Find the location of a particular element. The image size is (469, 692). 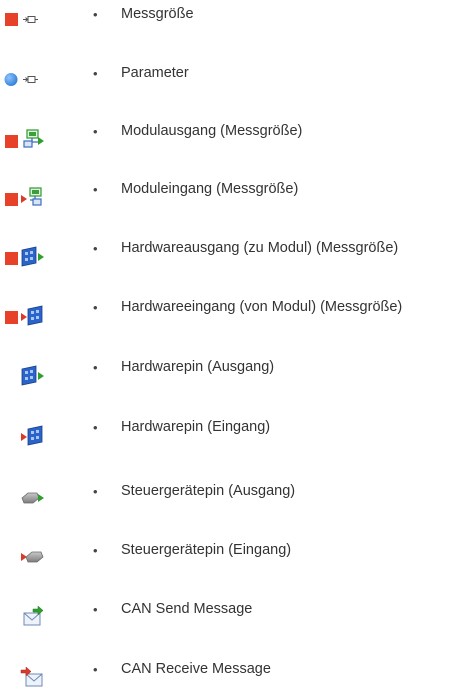

legend-label: Moduleingang (Messgröße) is located at coordinates (210, 189).